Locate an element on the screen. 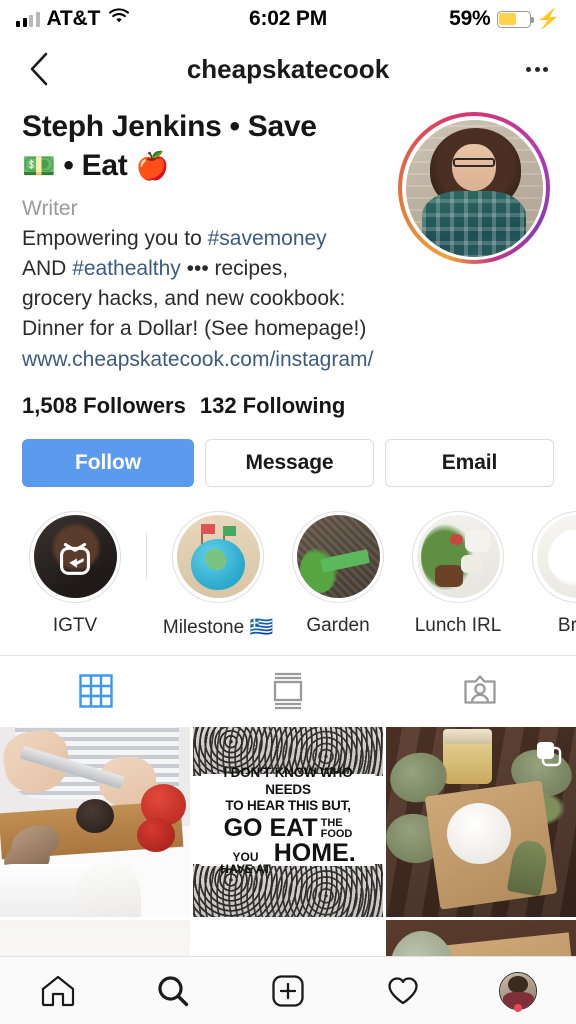  bio-text-5: Dinner for a Dollar! (See homepage!) is located at coordinates (194, 329).